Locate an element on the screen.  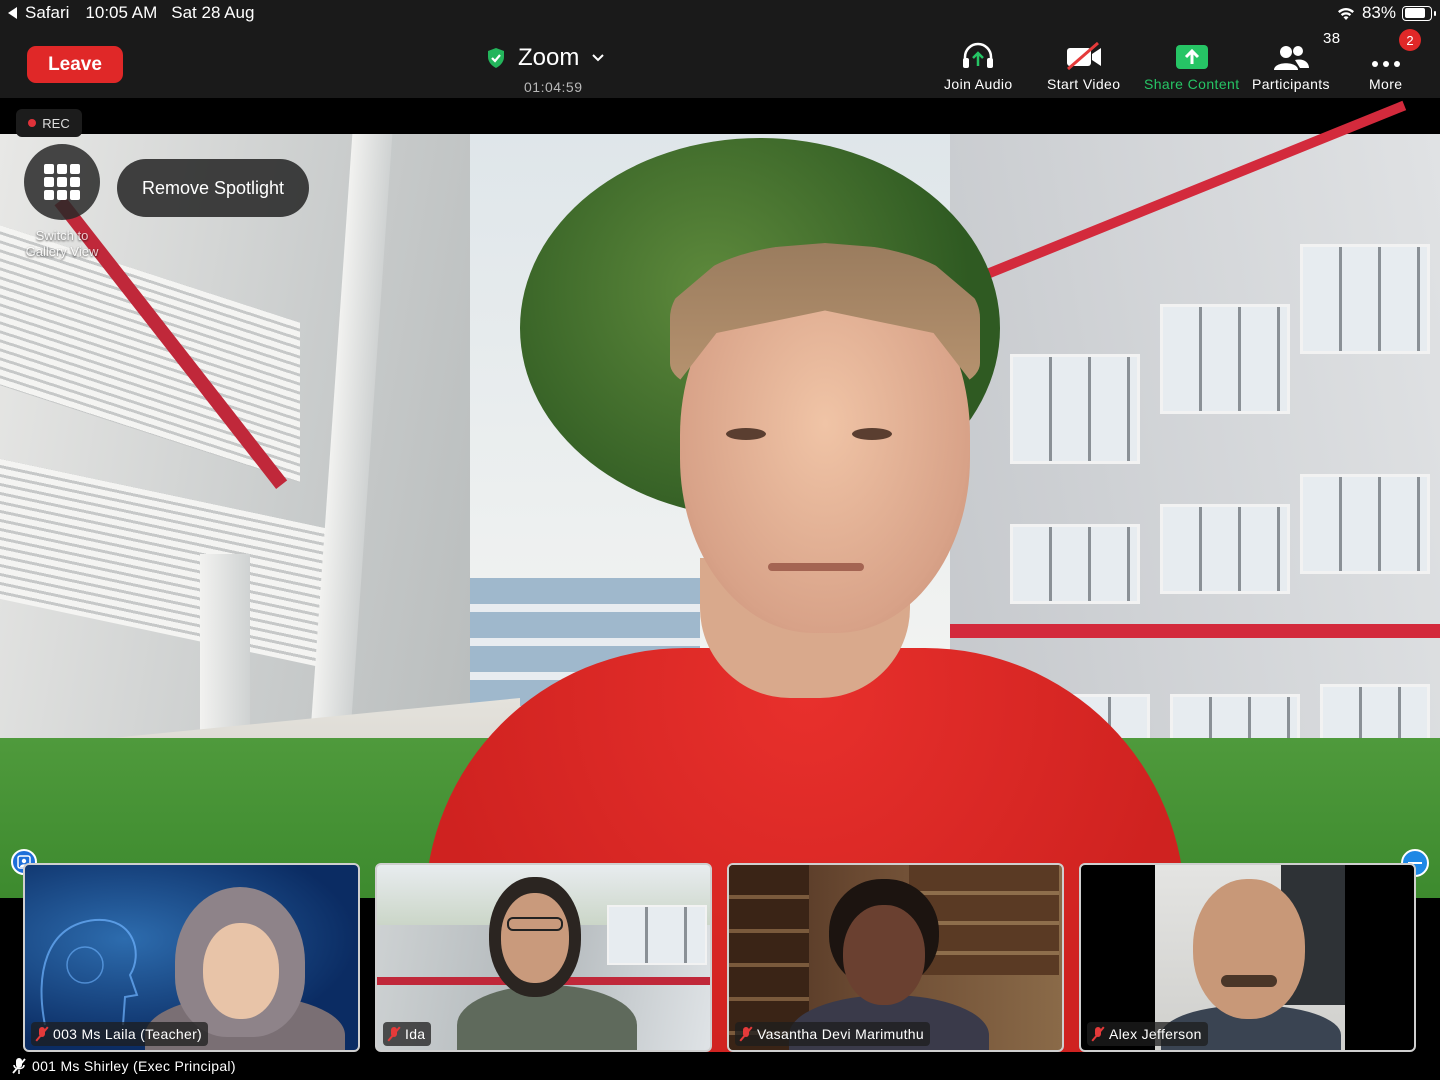
more-button: More is located at coordinates (1386, 65).